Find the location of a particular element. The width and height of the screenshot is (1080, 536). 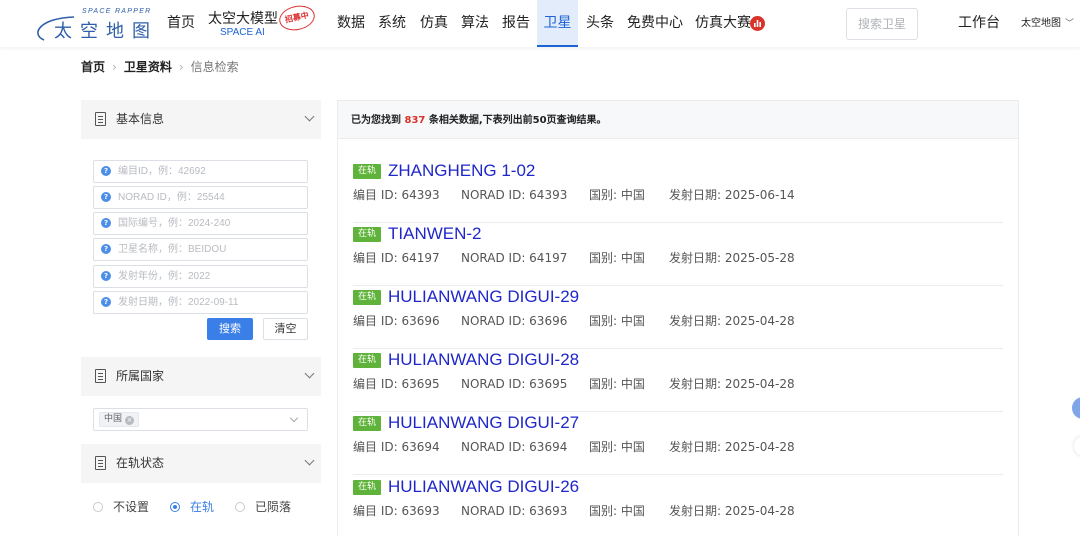

satellite-name-link: TIANWEN-2 is located at coordinates (435, 234).